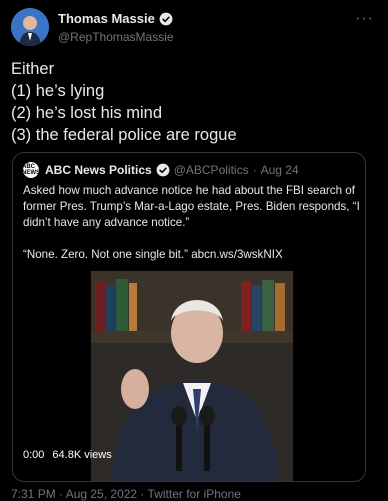 The height and width of the screenshot is (501, 388). What do you see at coordinates (211, 170) in the screenshot?
I see `quote-author-handle: @ABCPolitics` at bounding box center [211, 170].